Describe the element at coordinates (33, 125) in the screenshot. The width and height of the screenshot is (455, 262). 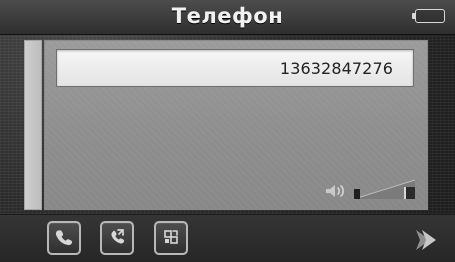
I see `left-strip` at that location.